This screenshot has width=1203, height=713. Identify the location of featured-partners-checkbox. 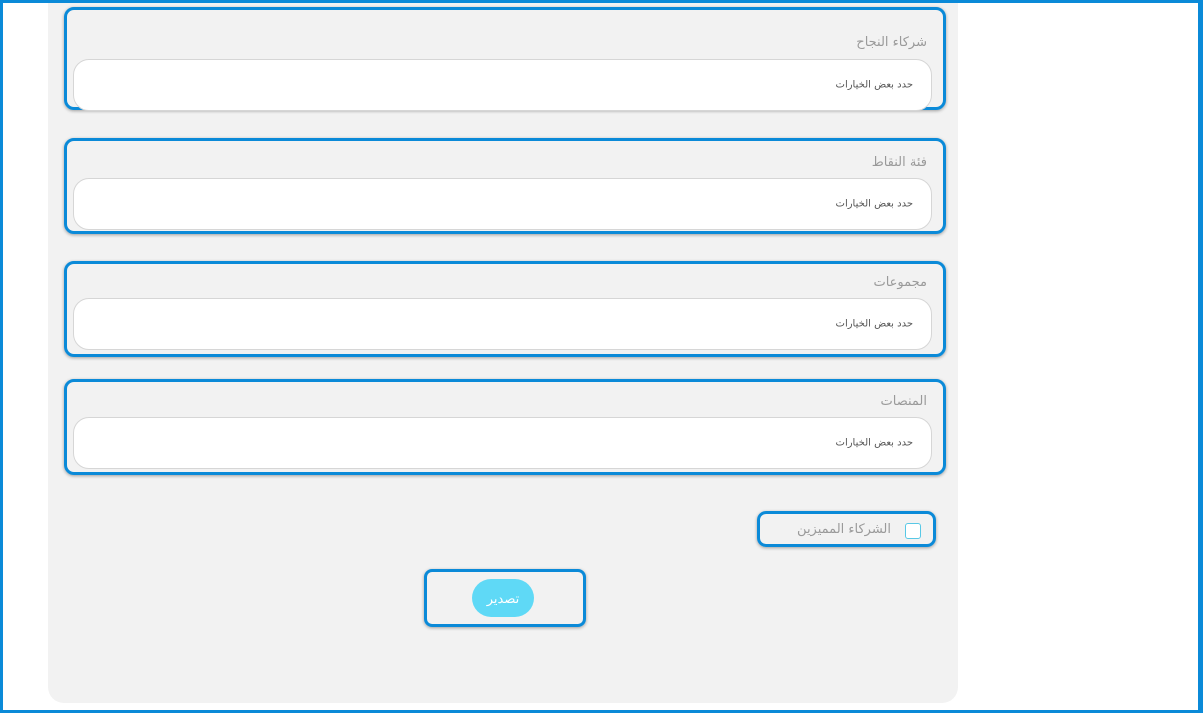
(913, 531).